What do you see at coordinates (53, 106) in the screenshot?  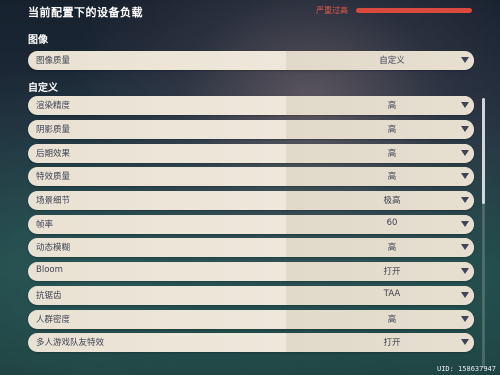 I see `setting-label: 渲染精度` at bounding box center [53, 106].